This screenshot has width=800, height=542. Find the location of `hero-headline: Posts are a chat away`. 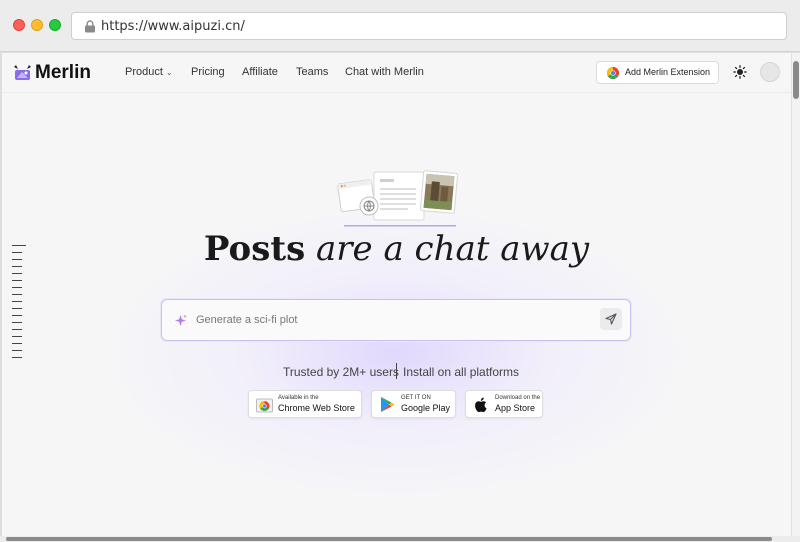

hero-headline: Posts are a chat away is located at coordinates (396, 249).